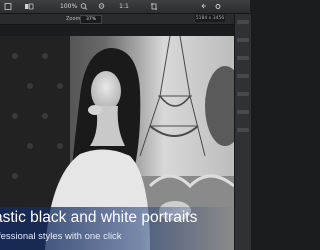  I want to click on crop-icon, so click(154, 6).